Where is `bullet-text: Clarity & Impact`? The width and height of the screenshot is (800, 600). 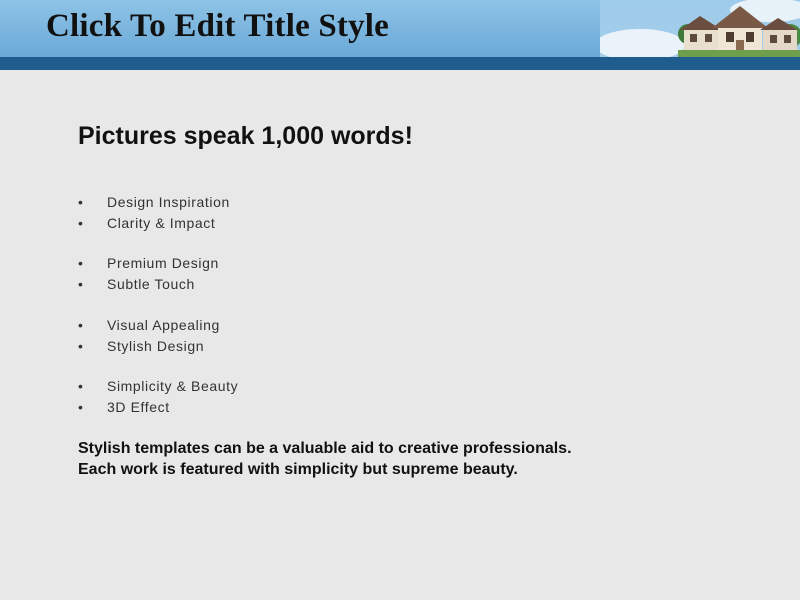 bullet-text: Clarity & Impact is located at coordinates (161, 222).